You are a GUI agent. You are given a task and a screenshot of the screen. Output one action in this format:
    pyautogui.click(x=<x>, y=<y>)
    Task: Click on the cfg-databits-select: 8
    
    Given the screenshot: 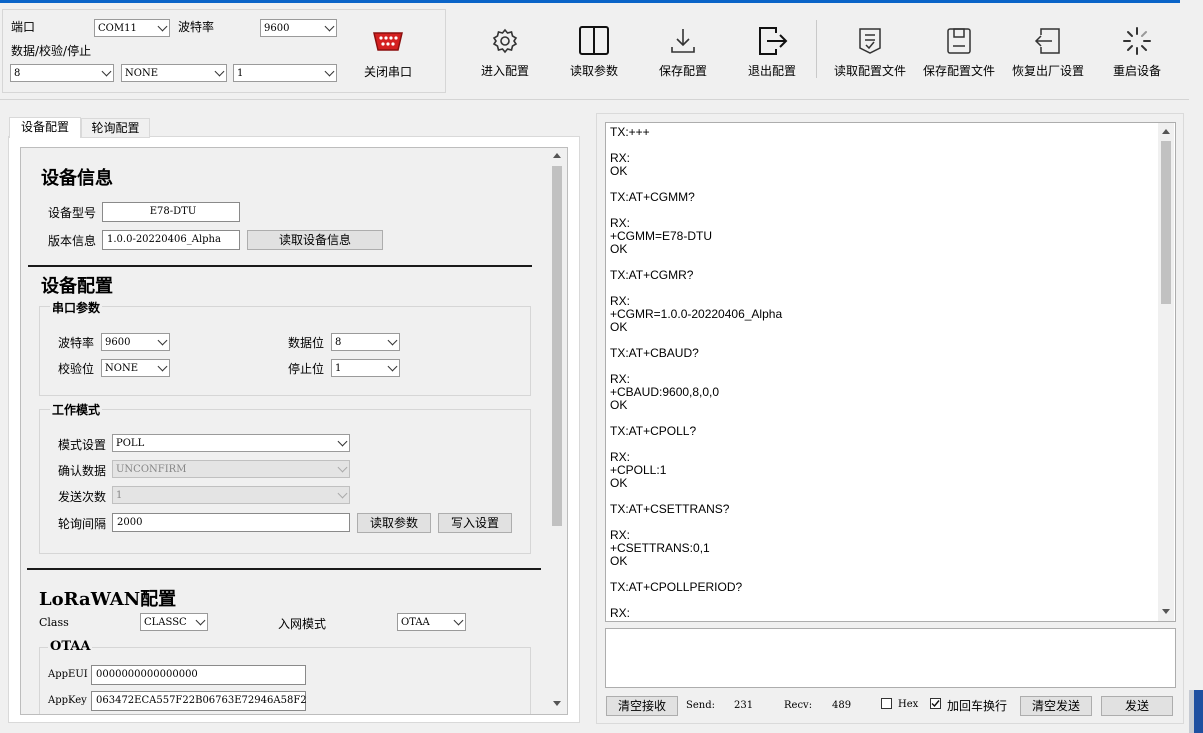 What is the action you would take?
    pyautogui.click(x=365, y=342)
    